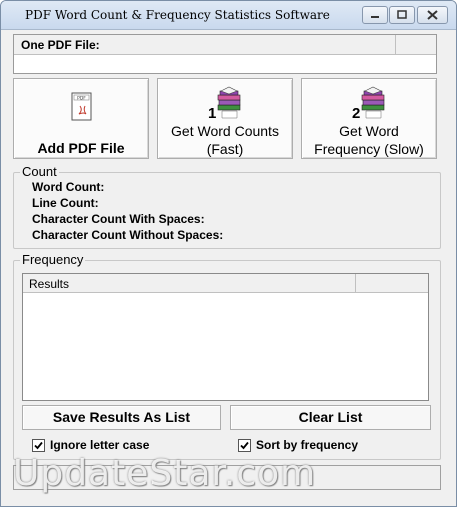 The image size is (457, 507). Describe the element at coordinates (99, 445) in the screenshot. I see `ignore-case-label: Ignore letter case` at that location.